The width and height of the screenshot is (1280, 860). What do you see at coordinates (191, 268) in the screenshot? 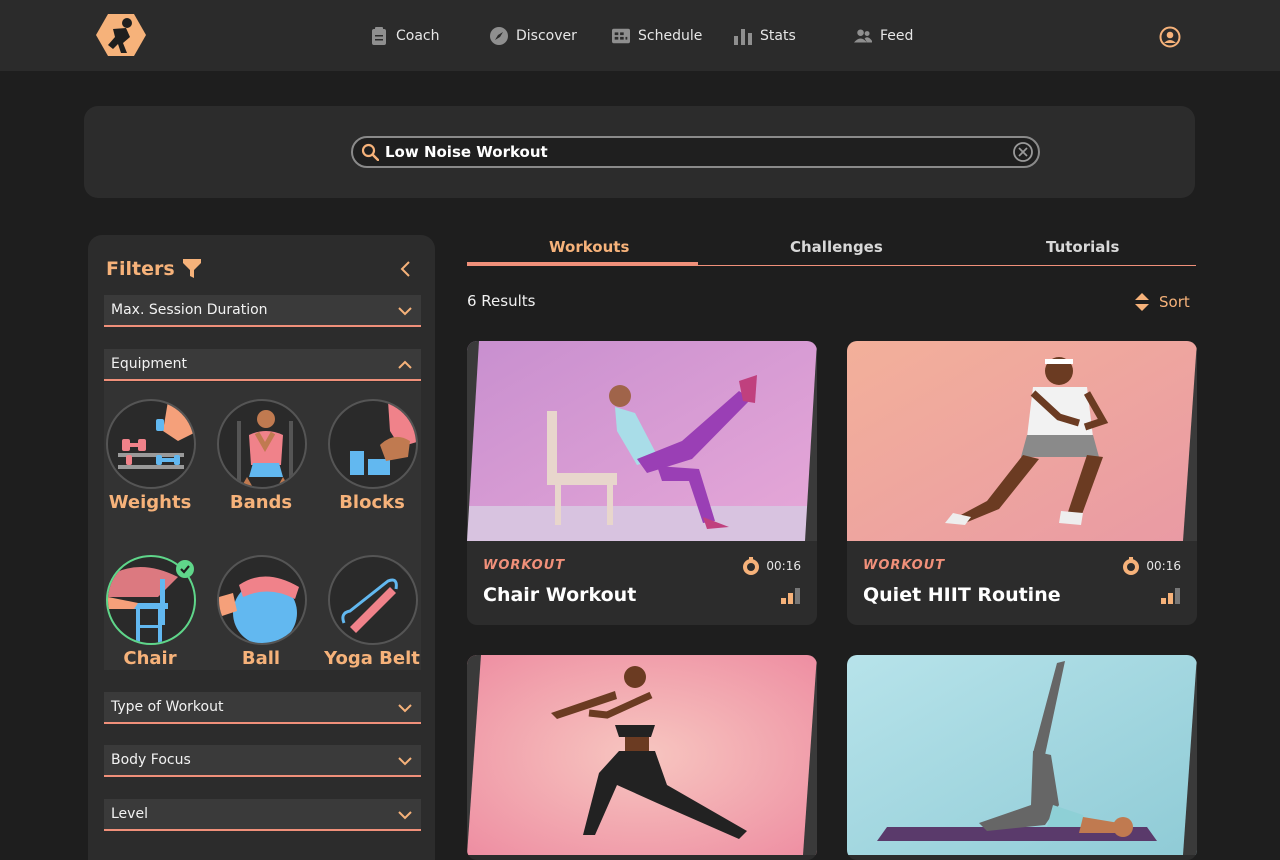
I see `funnel-icon` at bounding box center [191, 268].